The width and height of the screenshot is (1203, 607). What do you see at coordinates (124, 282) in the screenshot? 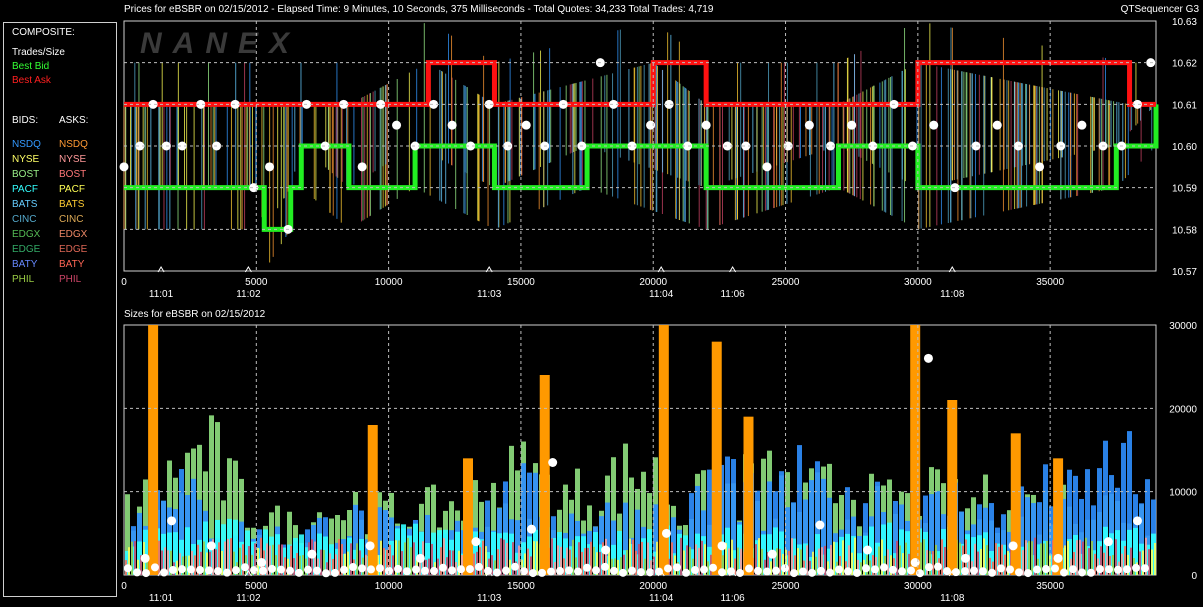
I see `price-chart-x-tick-label: 0` at bounding box center [124, 282].